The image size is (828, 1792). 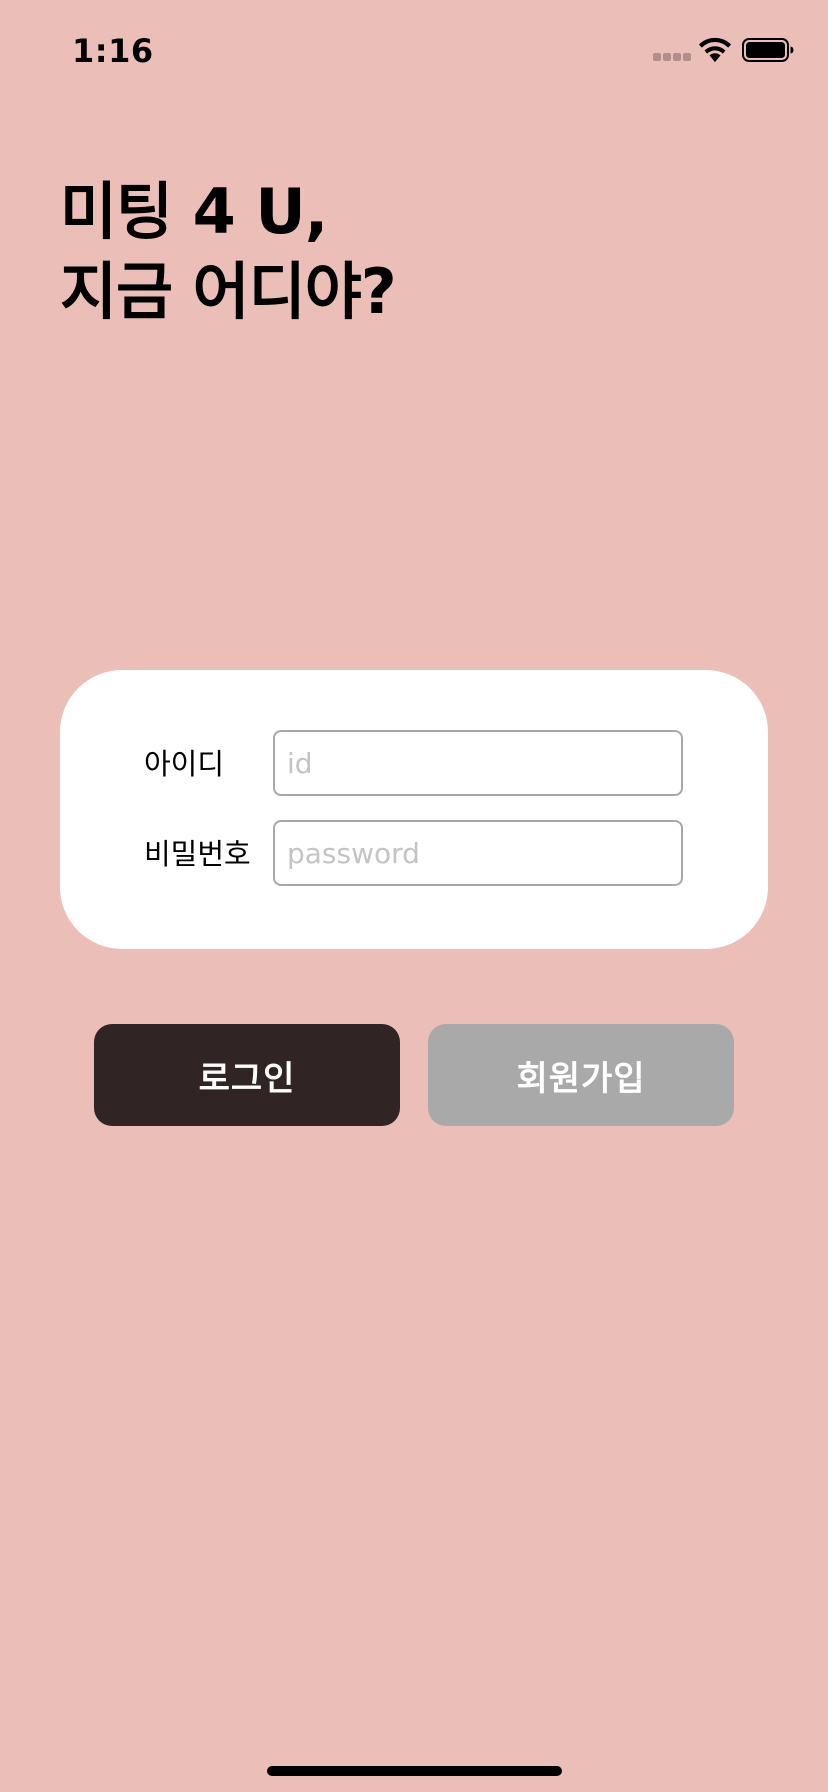 What do you see at coordinates (768, 50) in the screenshot?
I see `battery-icon` at bounding box center [768, 50].